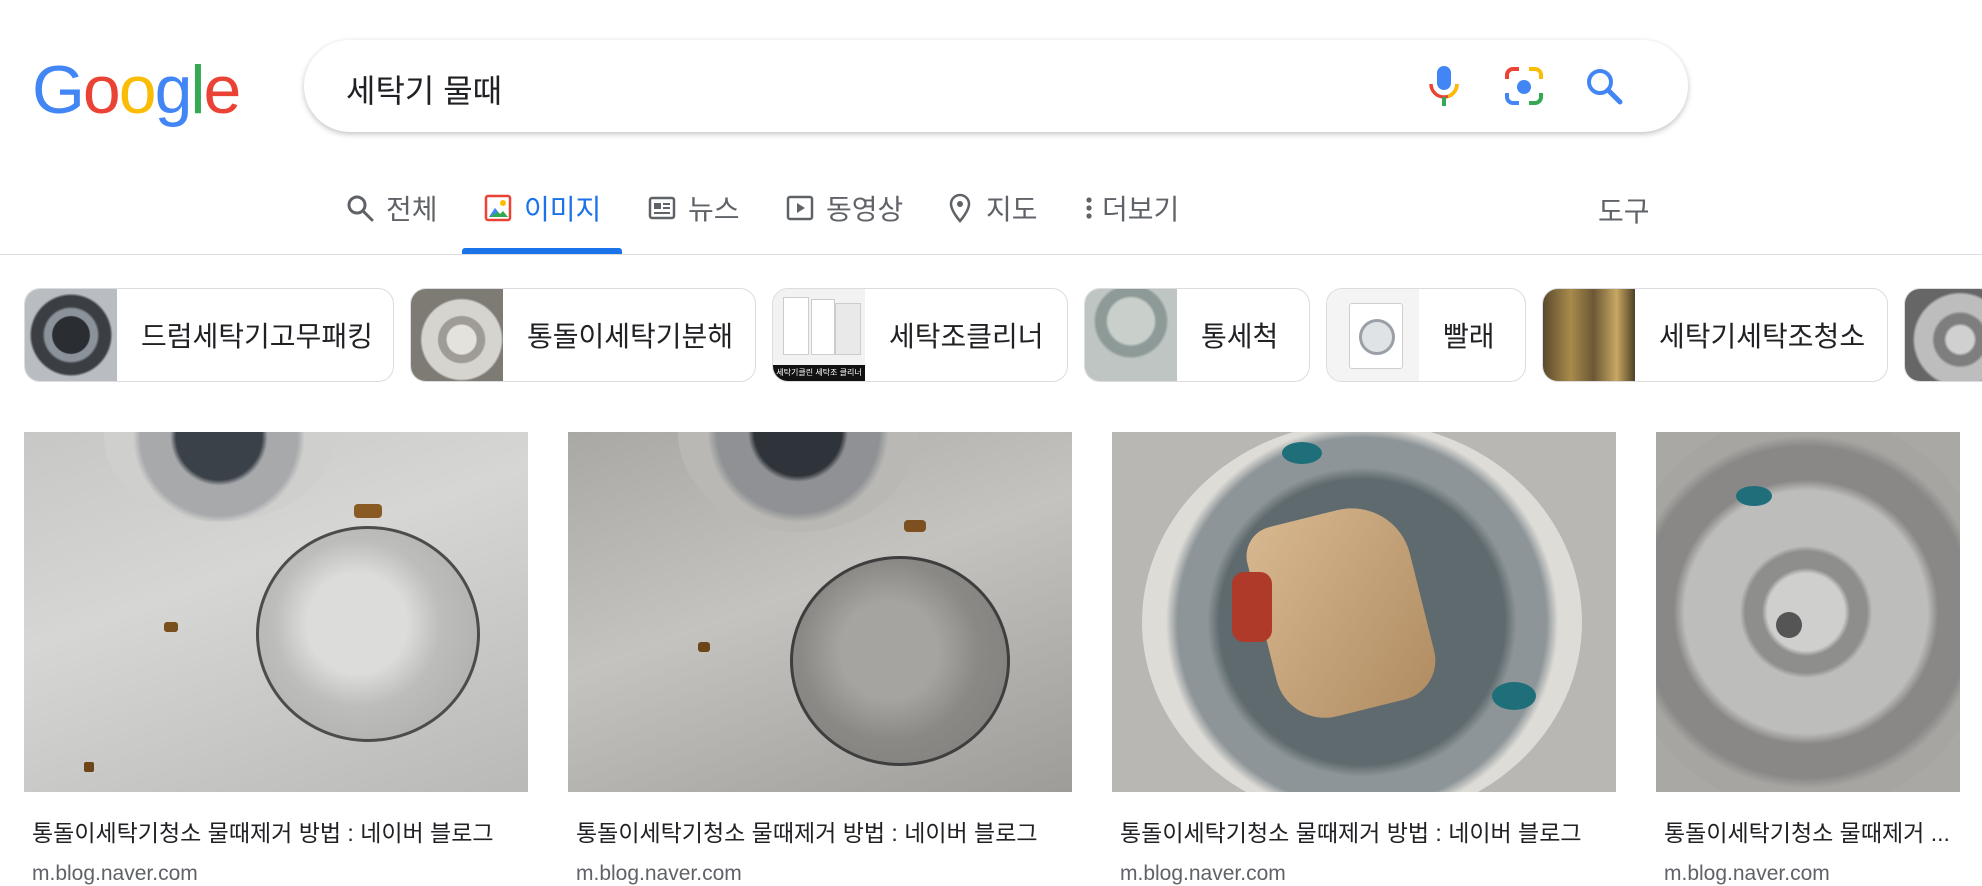  What do you see at coordinates (498, 208) in the screenshot?
I see `image-icon` at bounding box center [498, 208].